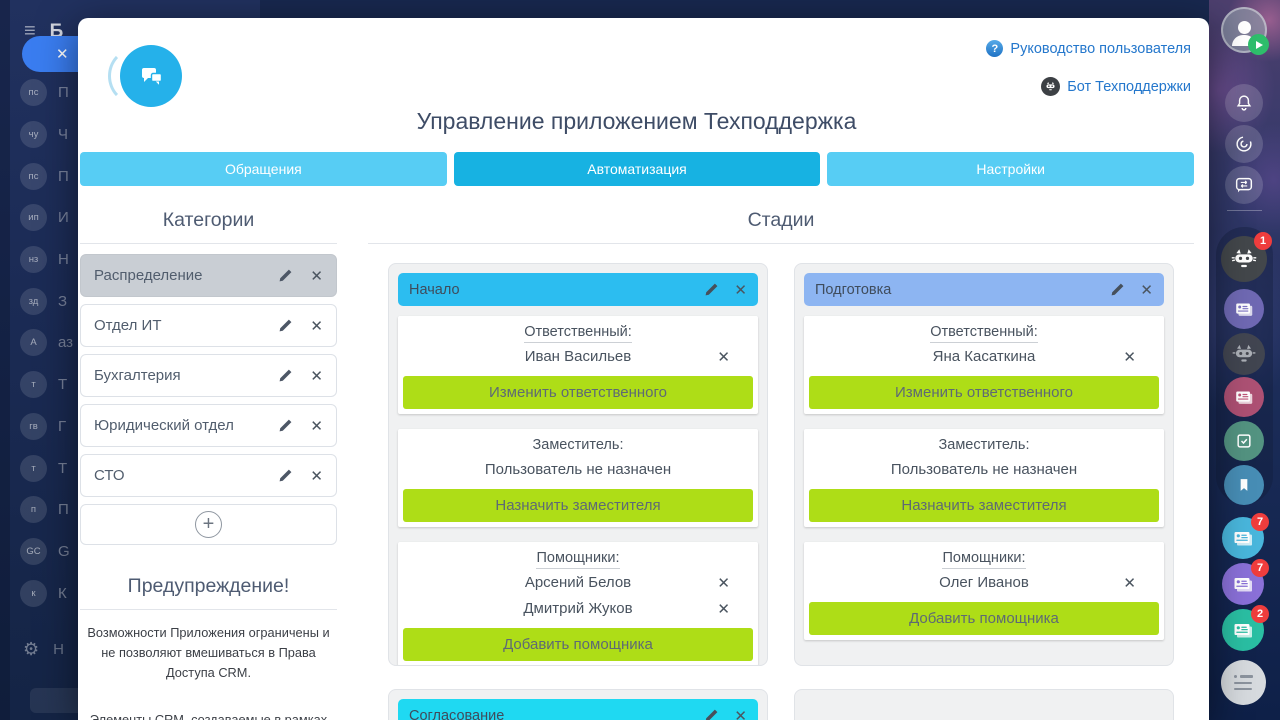  Describe the element at coordinates (1100, 48) in the screenshot. I see `user-guide-label: Руководство пользователя` at that location.